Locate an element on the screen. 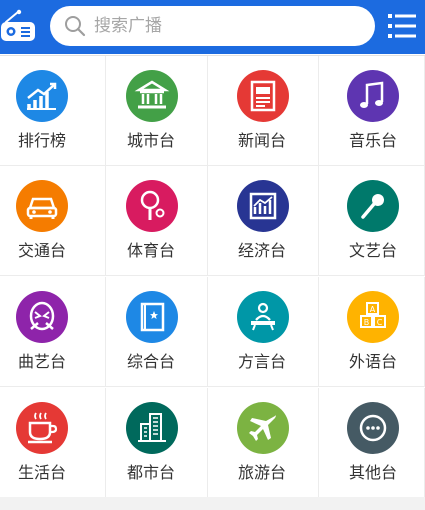 The width and height of the screenshot is (425, 510). category-item-traffic: 交通台 is located at coordinates (53, 221).